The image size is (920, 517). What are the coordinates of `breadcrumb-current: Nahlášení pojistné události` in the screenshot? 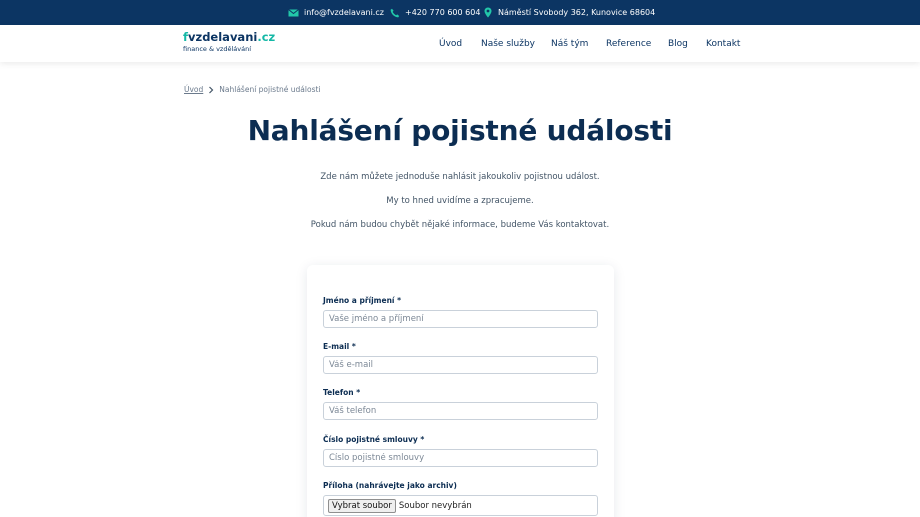 It's located at (270, 89).